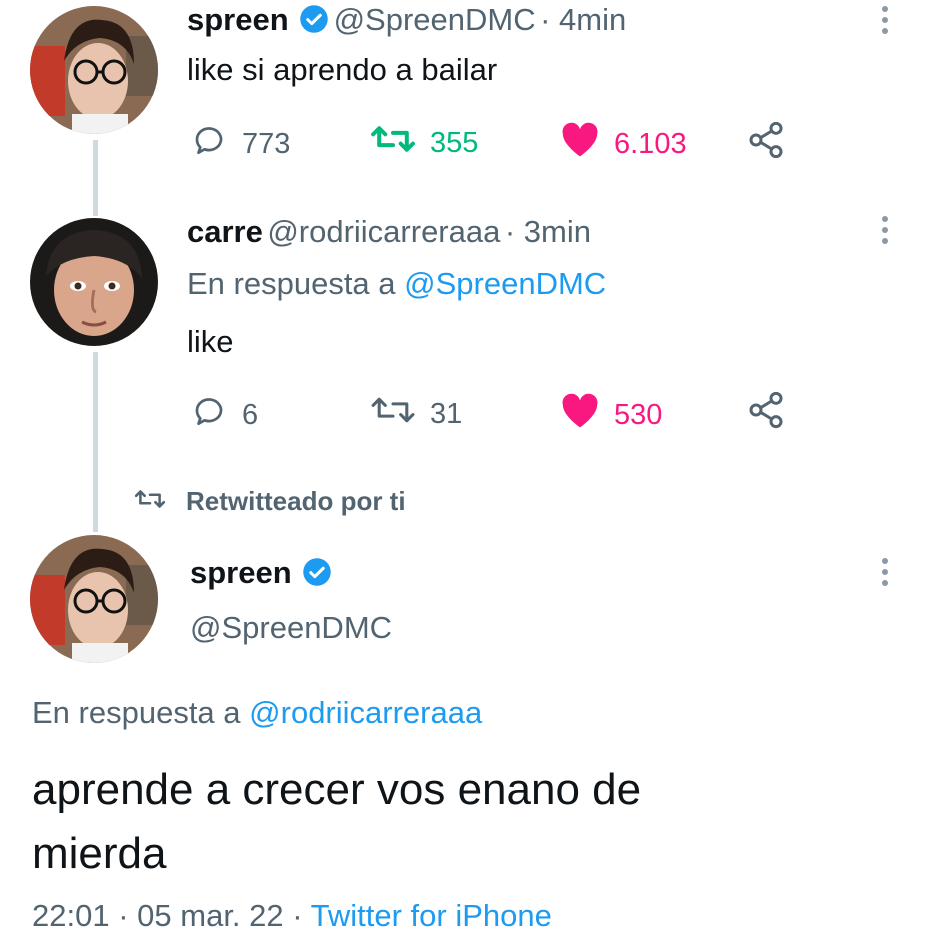 The width and height of the screenshot is (934, 935). What do you see at coordinates (454, 142) in the screenshot?
I see `retweet-count: 355` at bounding box center [454, 142].